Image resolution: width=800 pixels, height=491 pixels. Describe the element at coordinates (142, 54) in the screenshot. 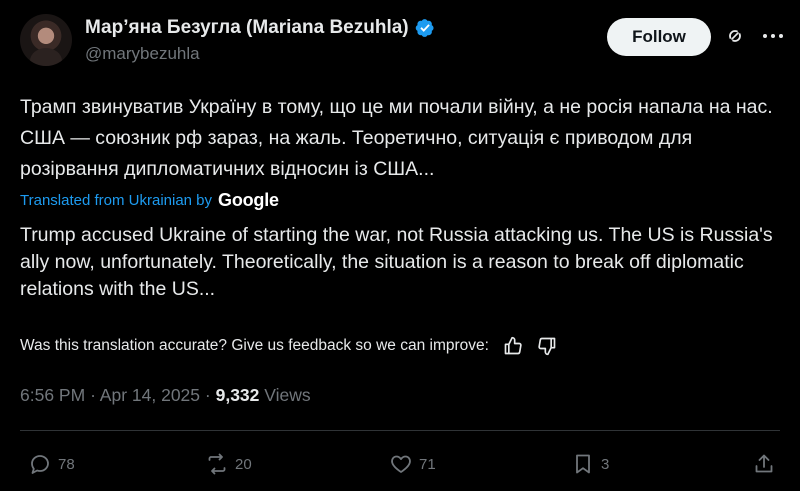

I see `author-handle: @marybezuhla` at that location.